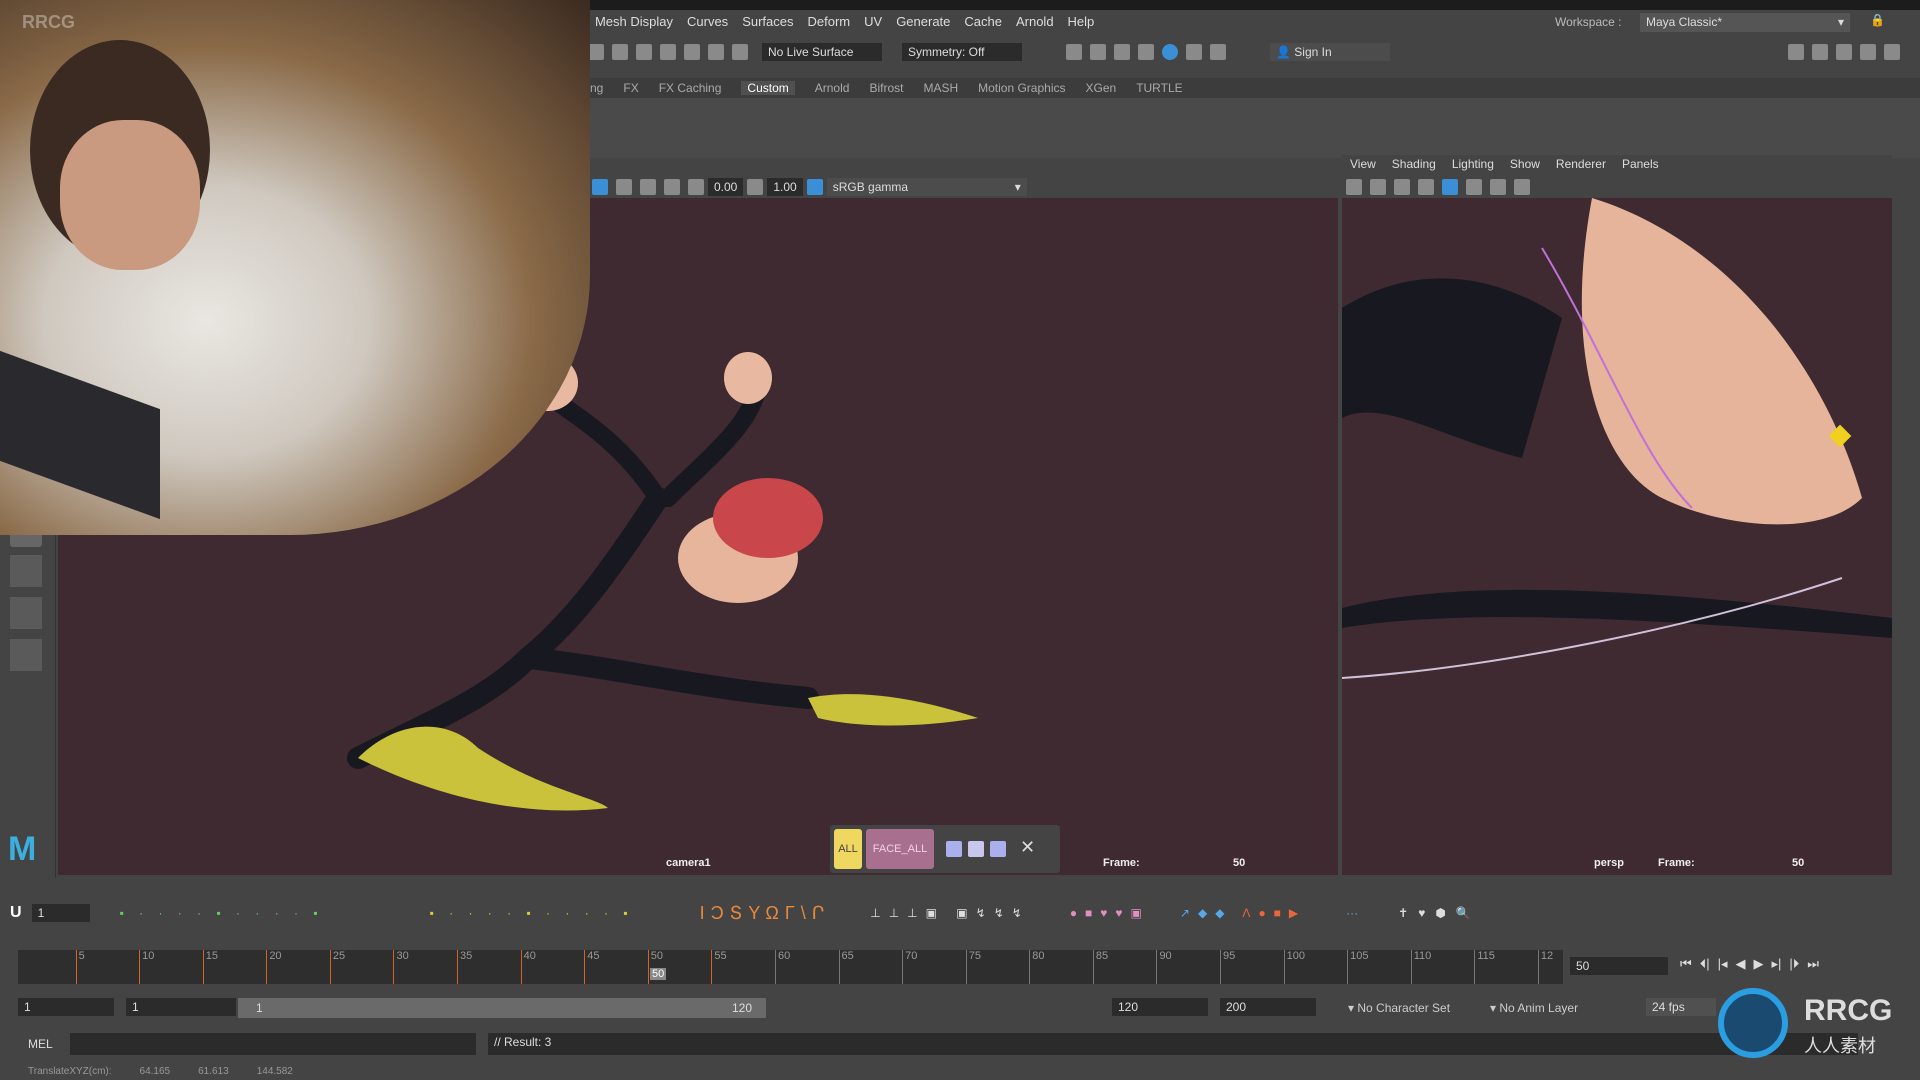  Describe the element at coordinates (1074, 52) in the screenshot. I see `render-icon` at that location.